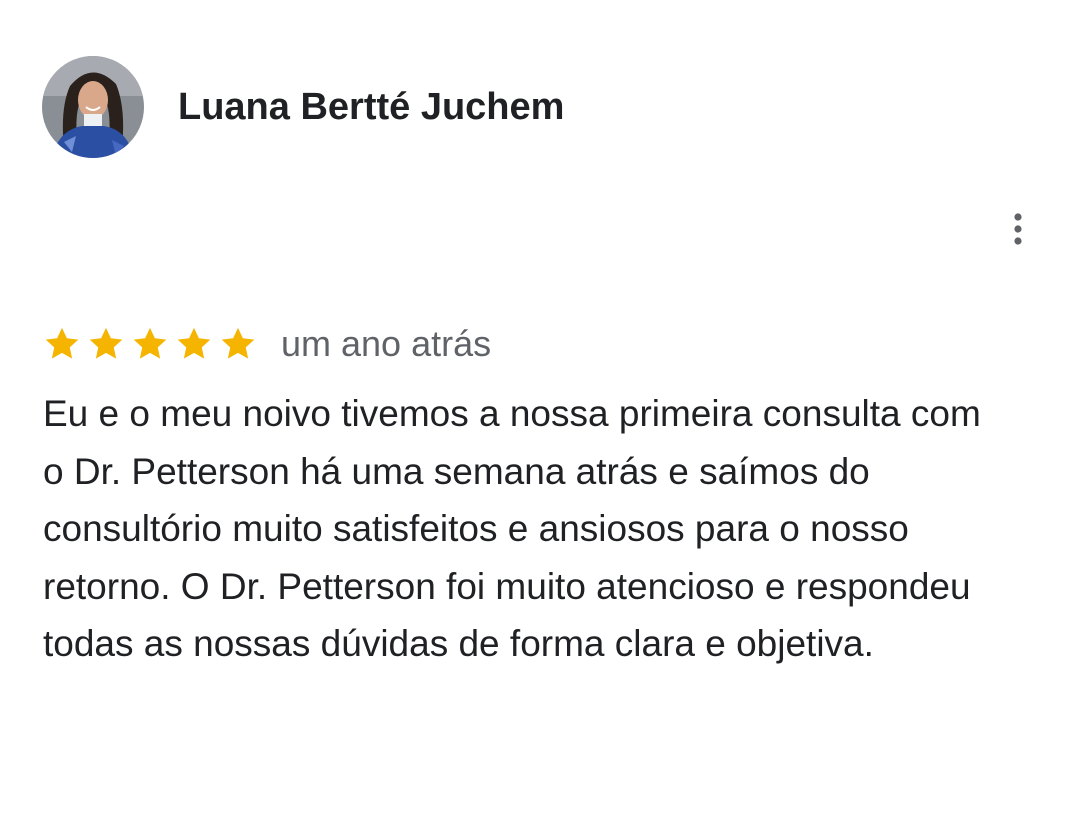  I want to click on more-options-button, so click(1018, 229).